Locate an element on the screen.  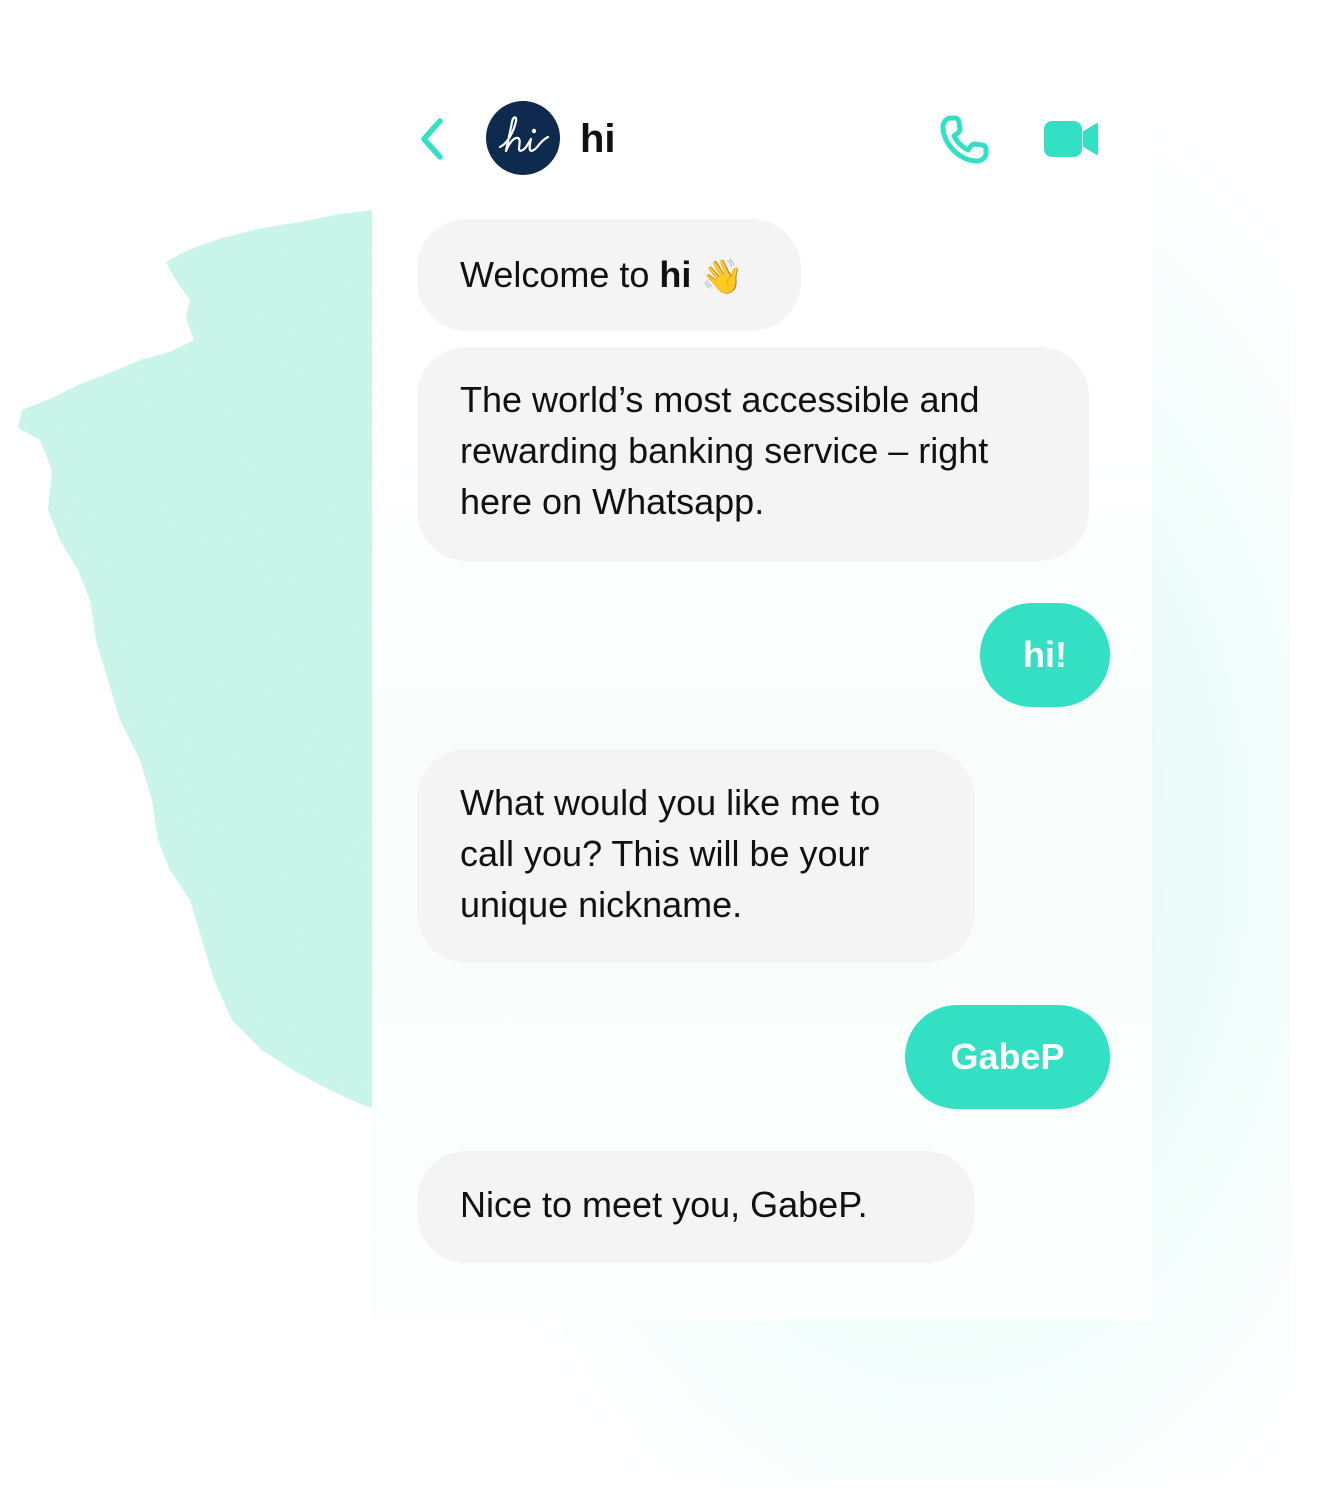
video-camera-icon is located at coordinates (1071, 139).